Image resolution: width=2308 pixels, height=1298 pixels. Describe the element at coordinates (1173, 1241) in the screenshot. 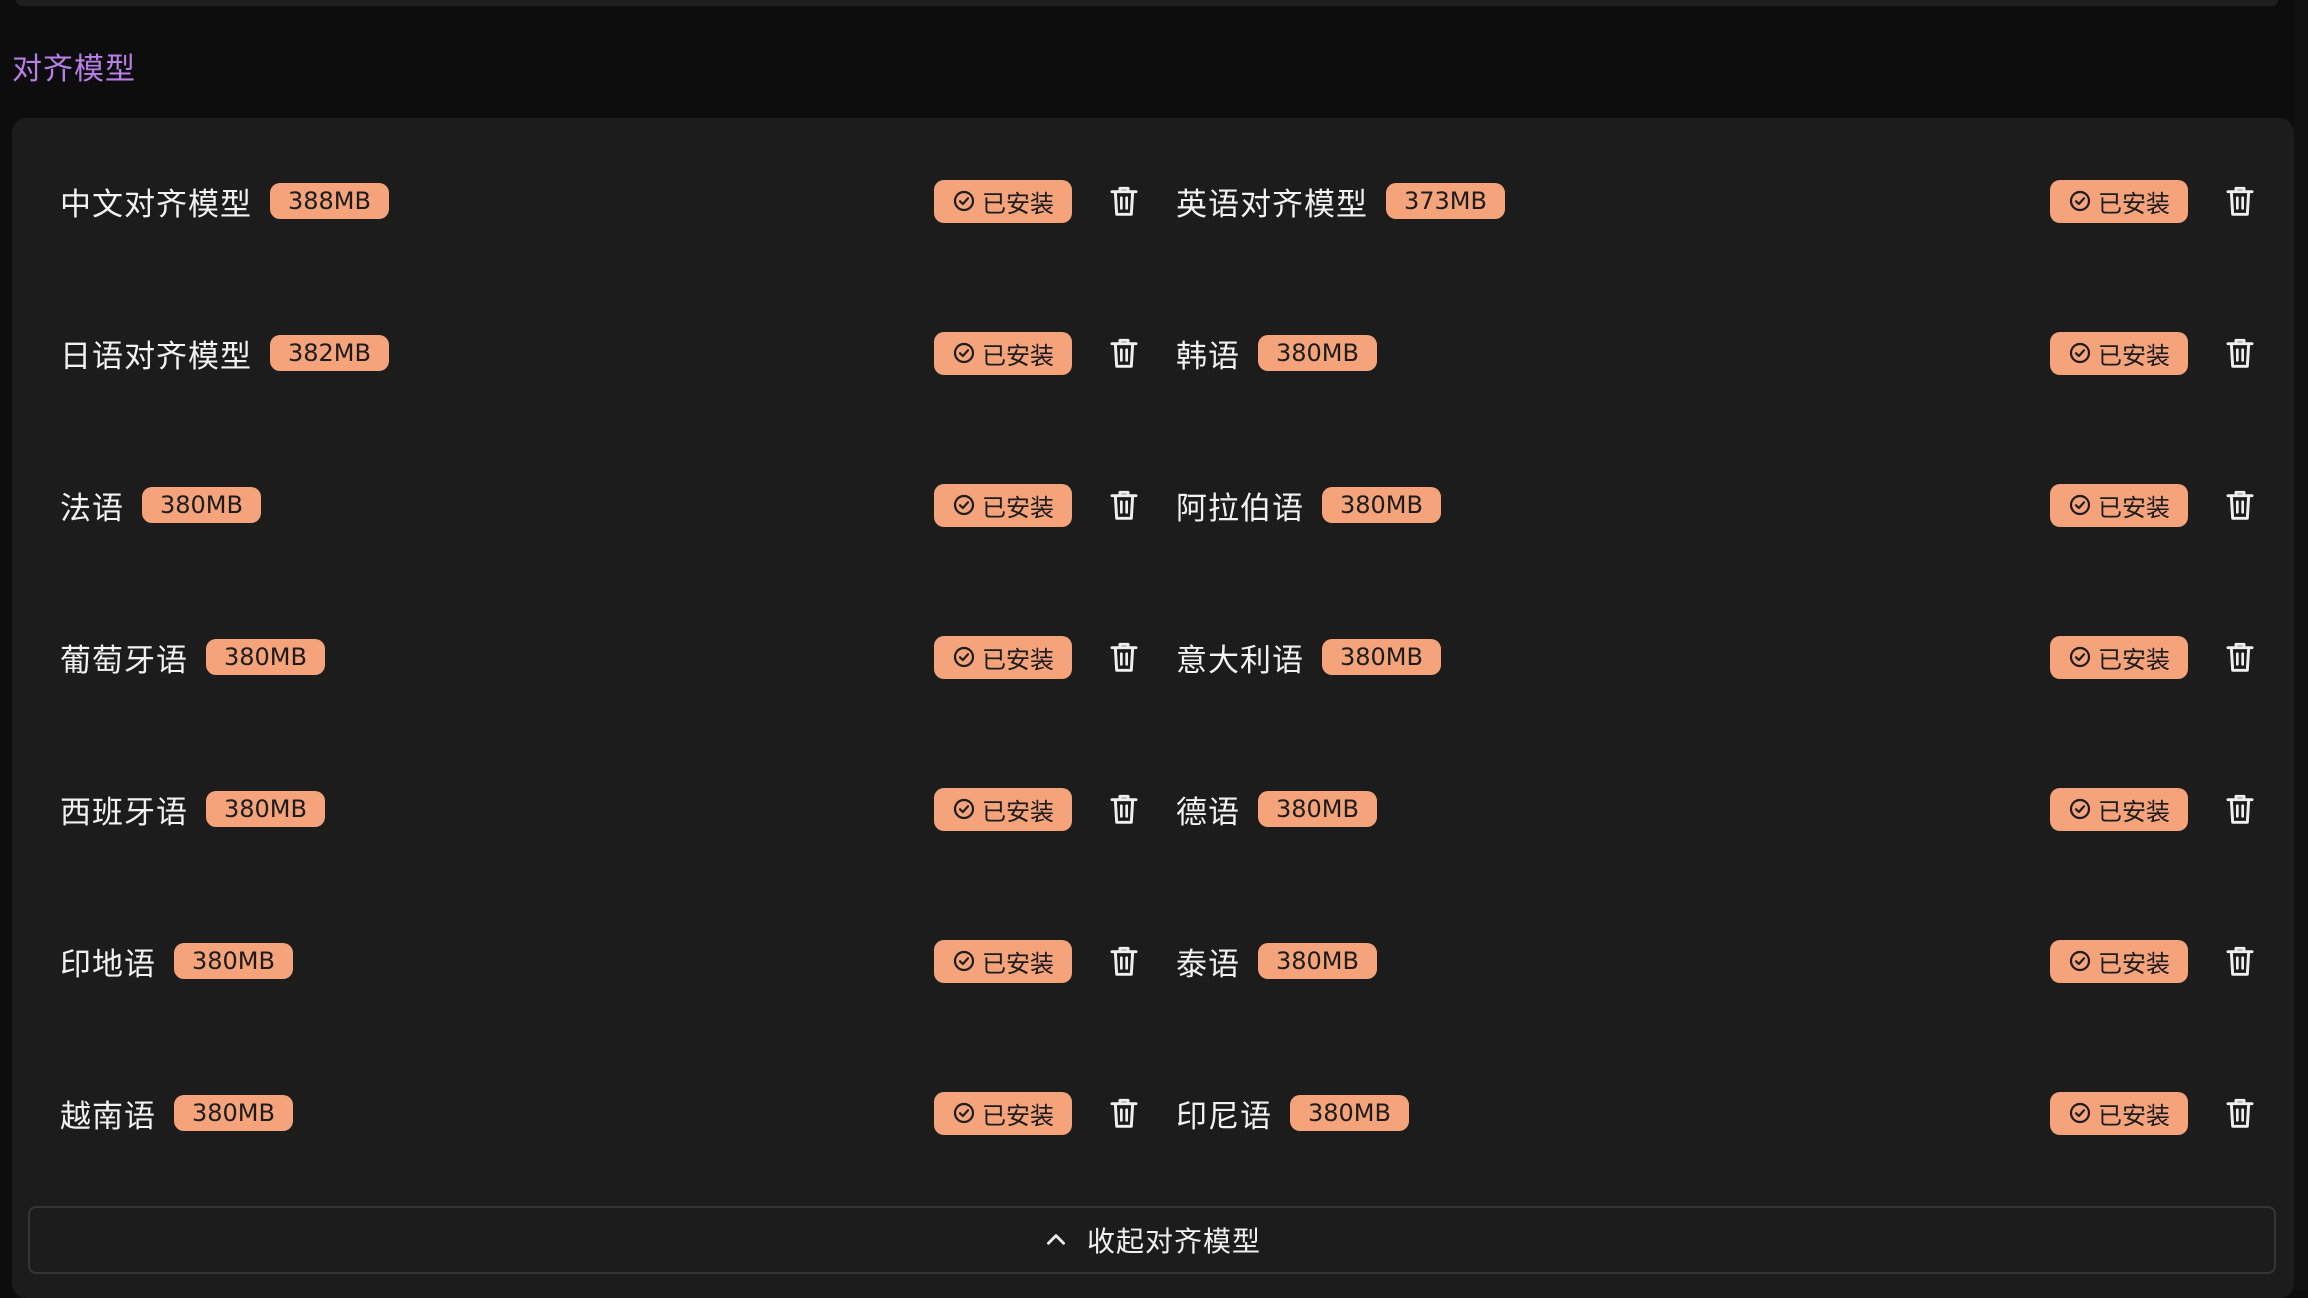

I see `collapse-button-label: 收起对齐模型` at that location.